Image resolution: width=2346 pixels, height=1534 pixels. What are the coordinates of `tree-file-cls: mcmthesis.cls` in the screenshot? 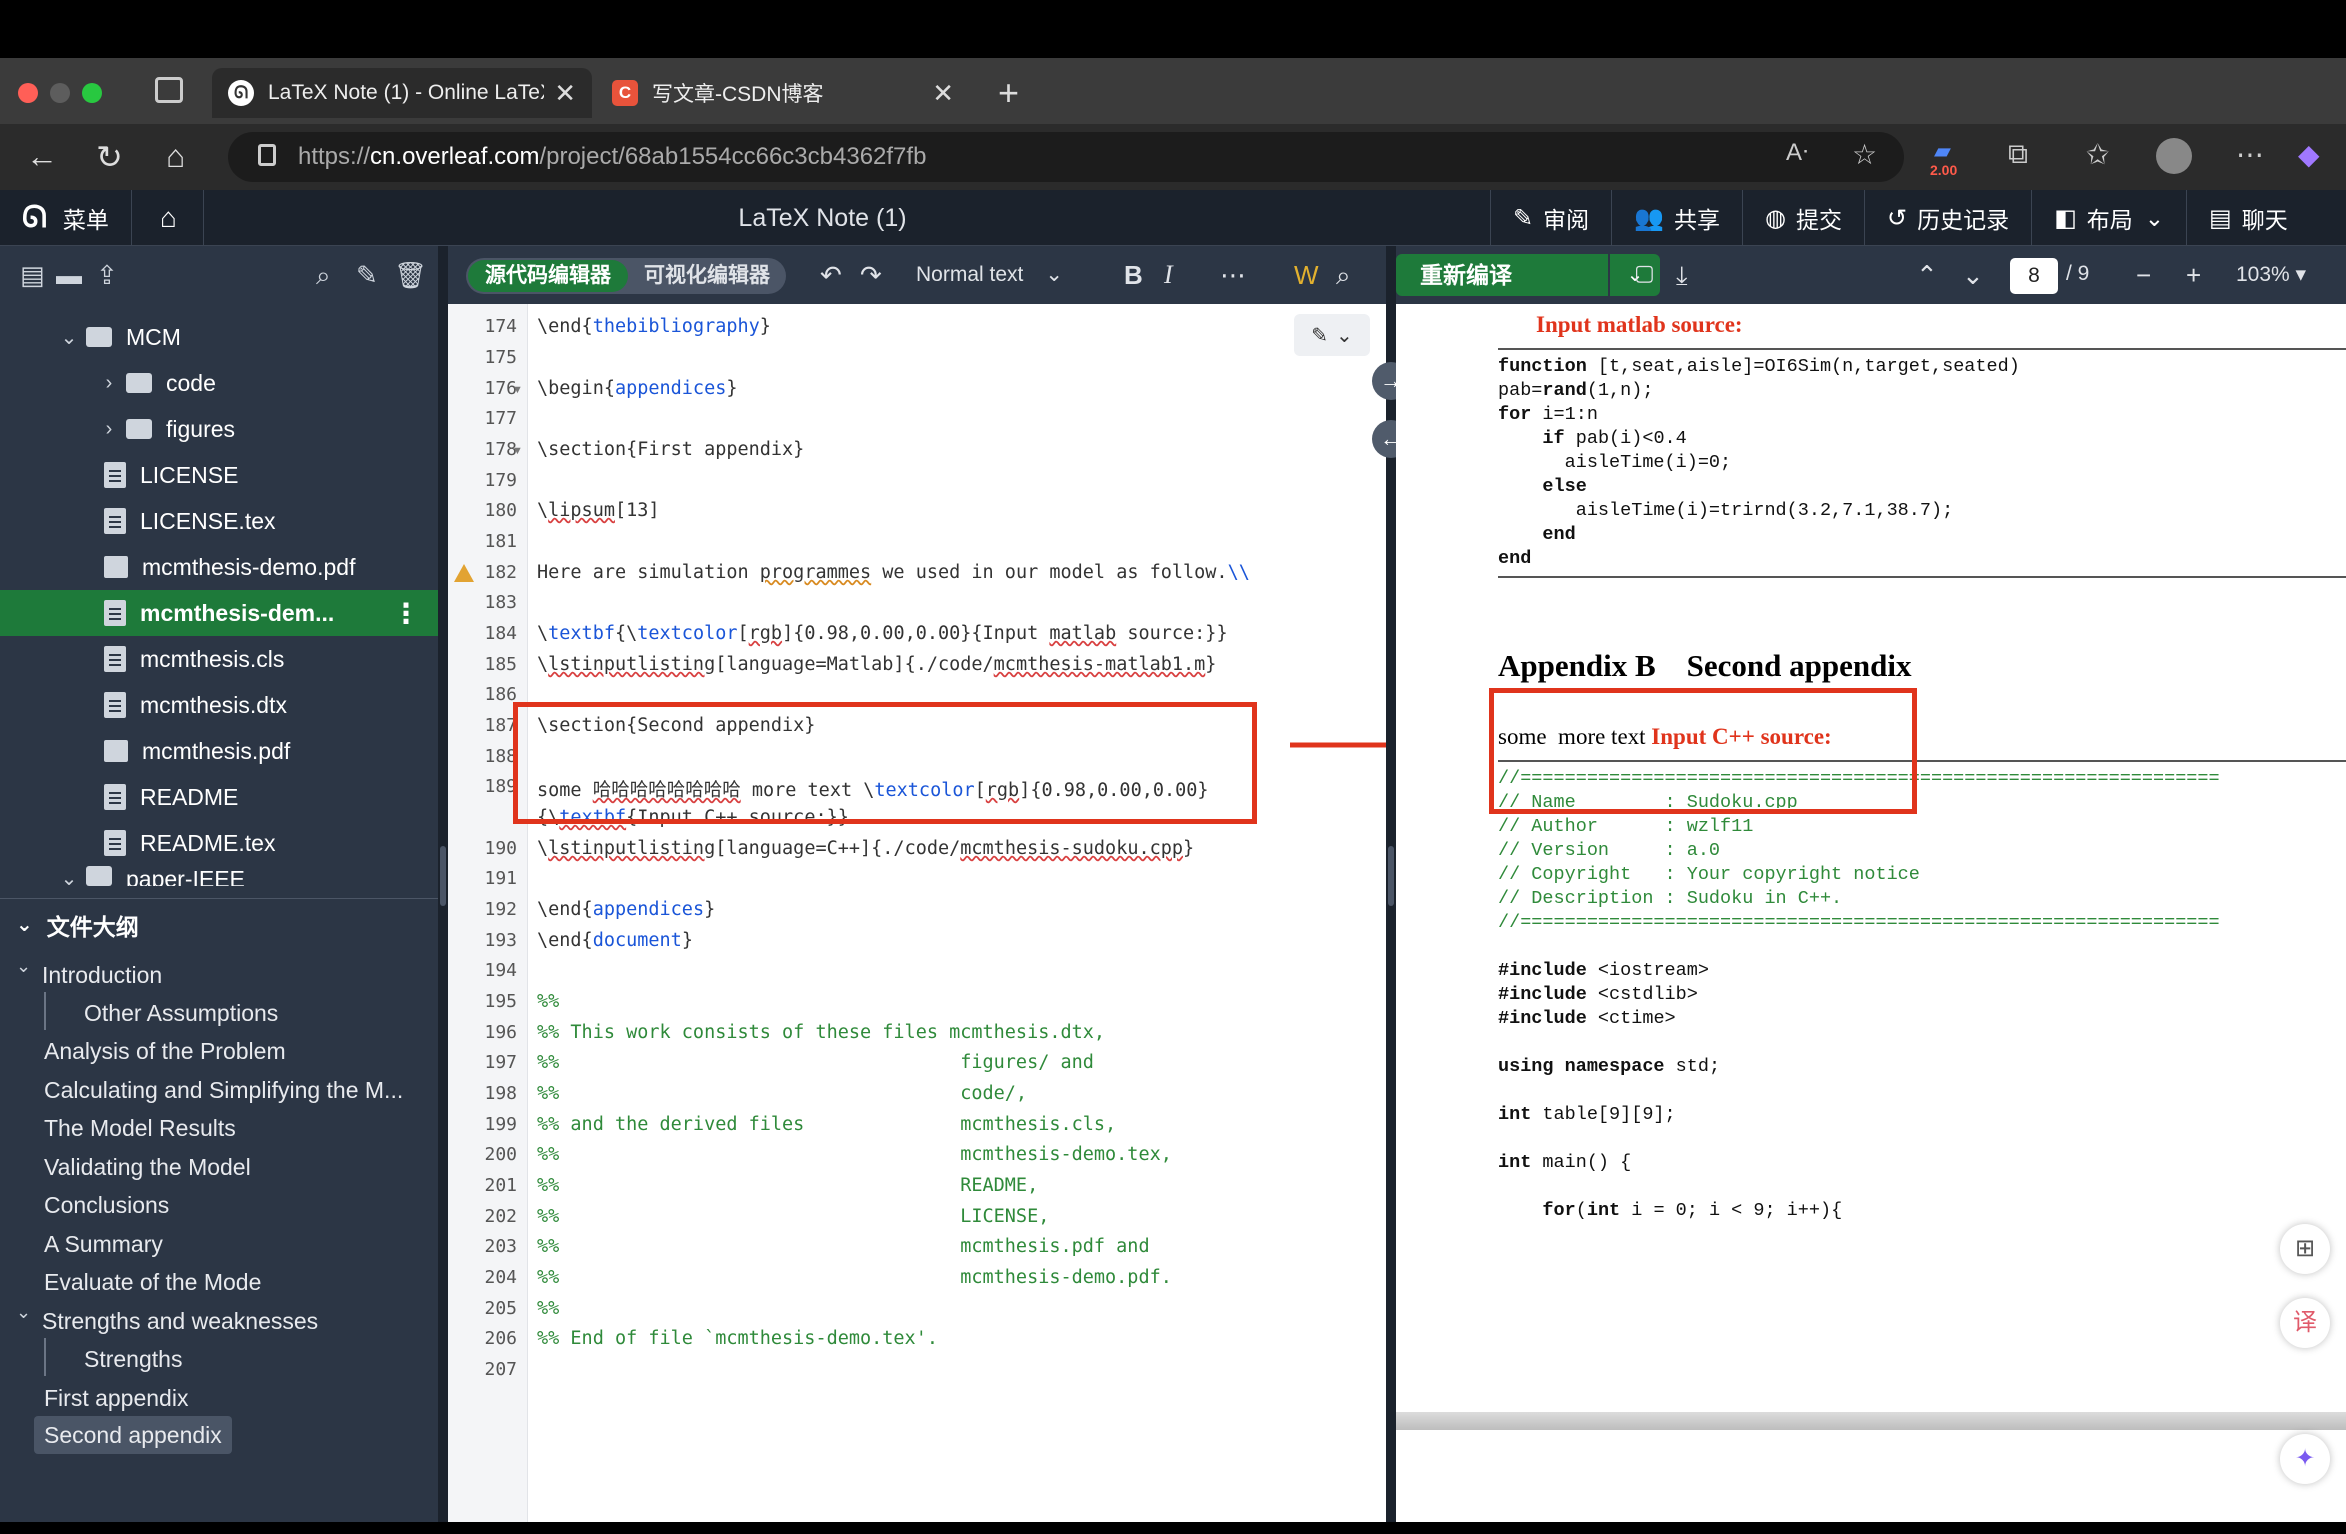 It's located at (219, 659).